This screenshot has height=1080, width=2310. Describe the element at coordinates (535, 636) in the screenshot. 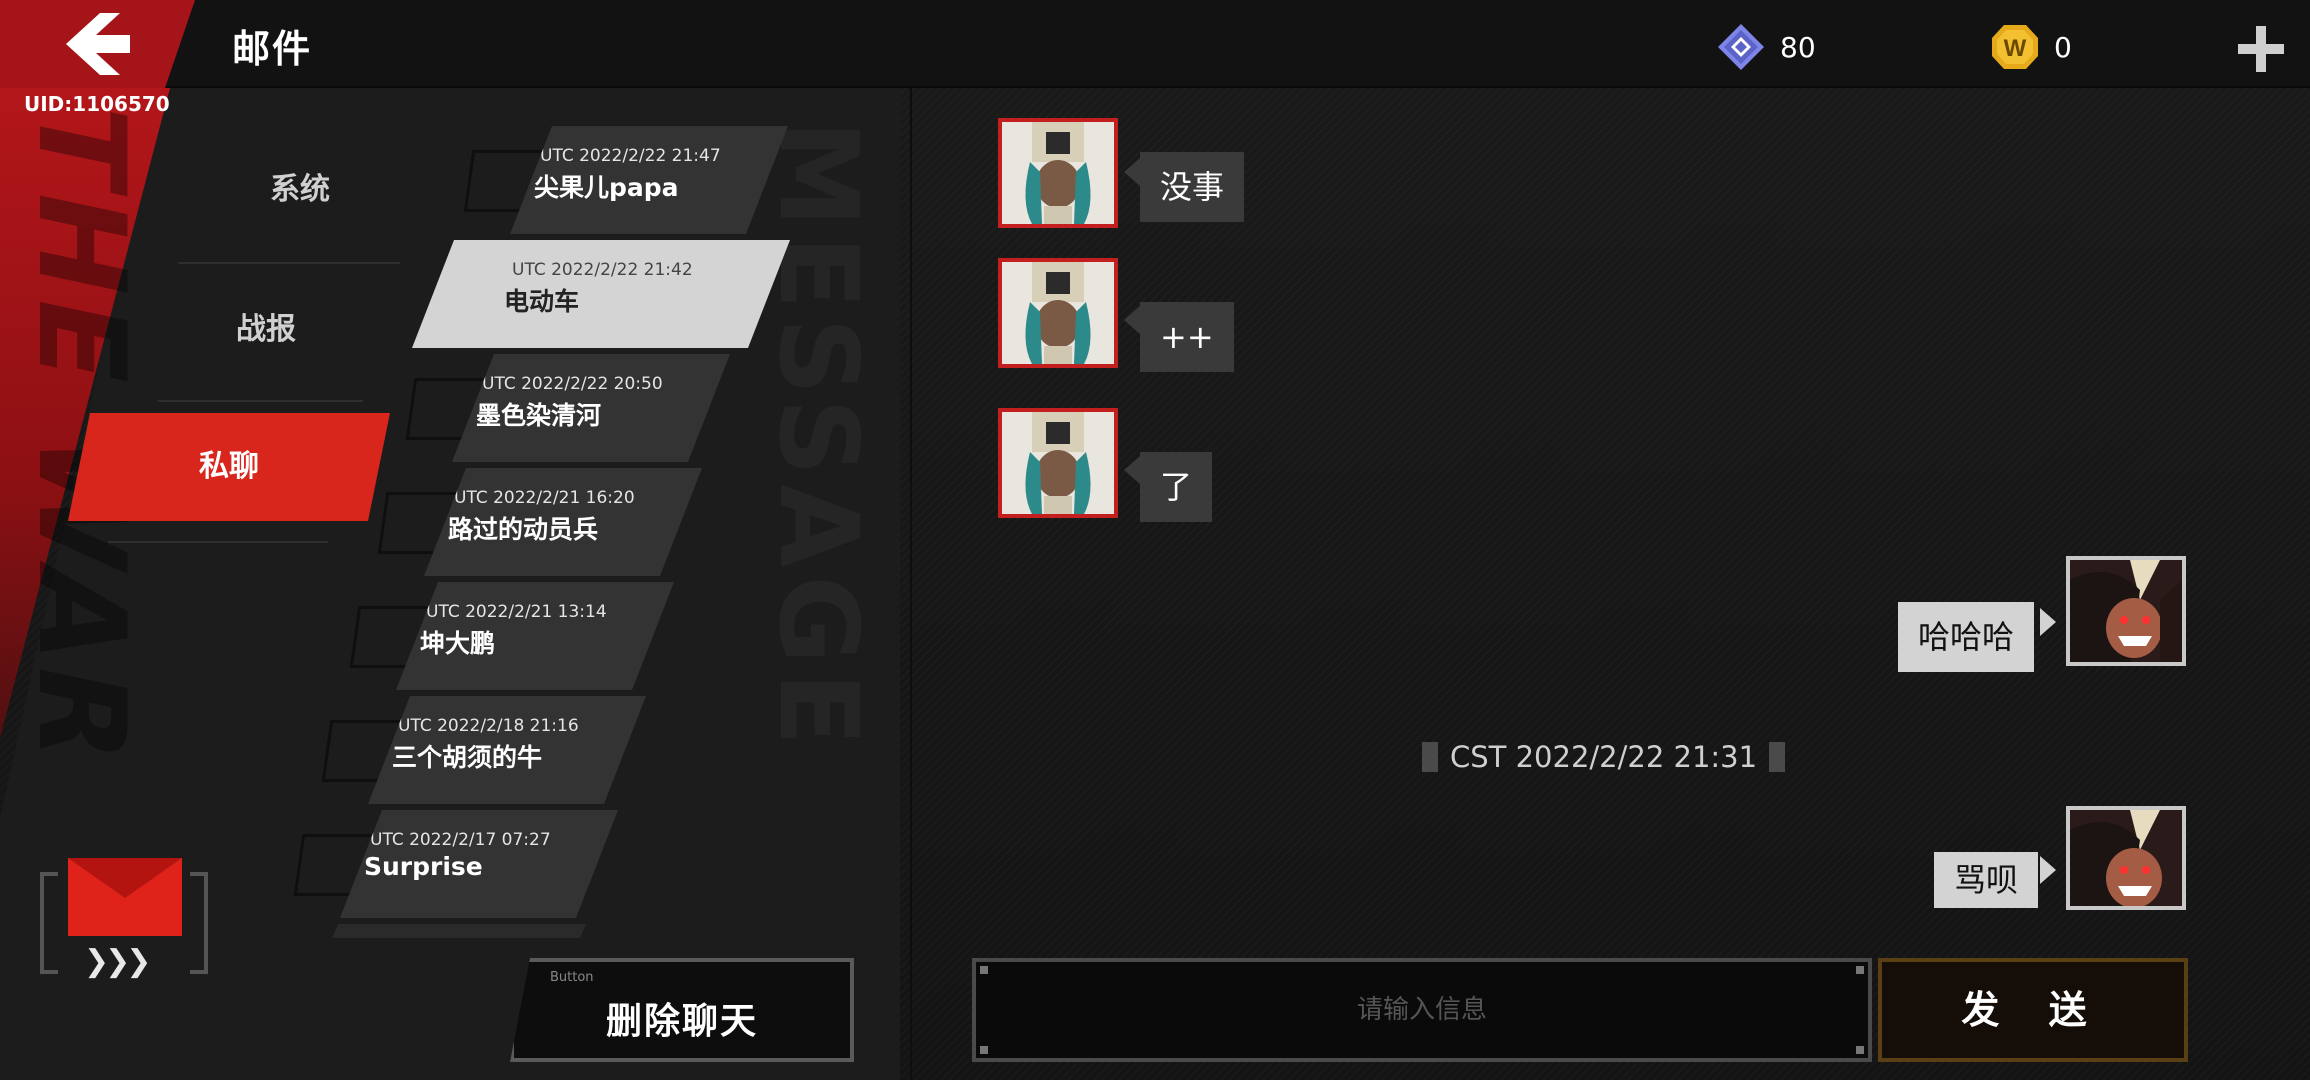

I see `chat-item: UTC 2022/2/21 13:14 坤大鹏` at that location.